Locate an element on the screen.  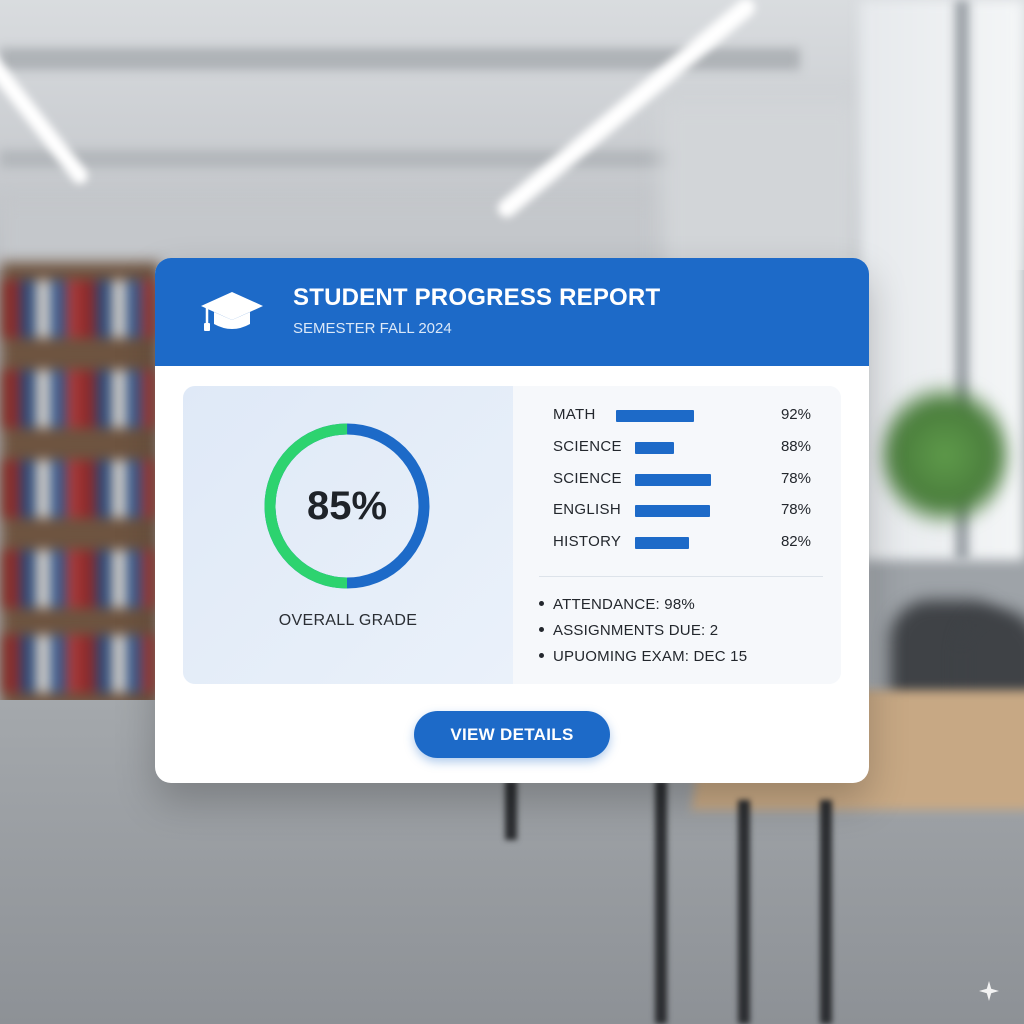
assignments-text: ASSIGNMENTS DUE: 2 is located at coordinates (636, 630).